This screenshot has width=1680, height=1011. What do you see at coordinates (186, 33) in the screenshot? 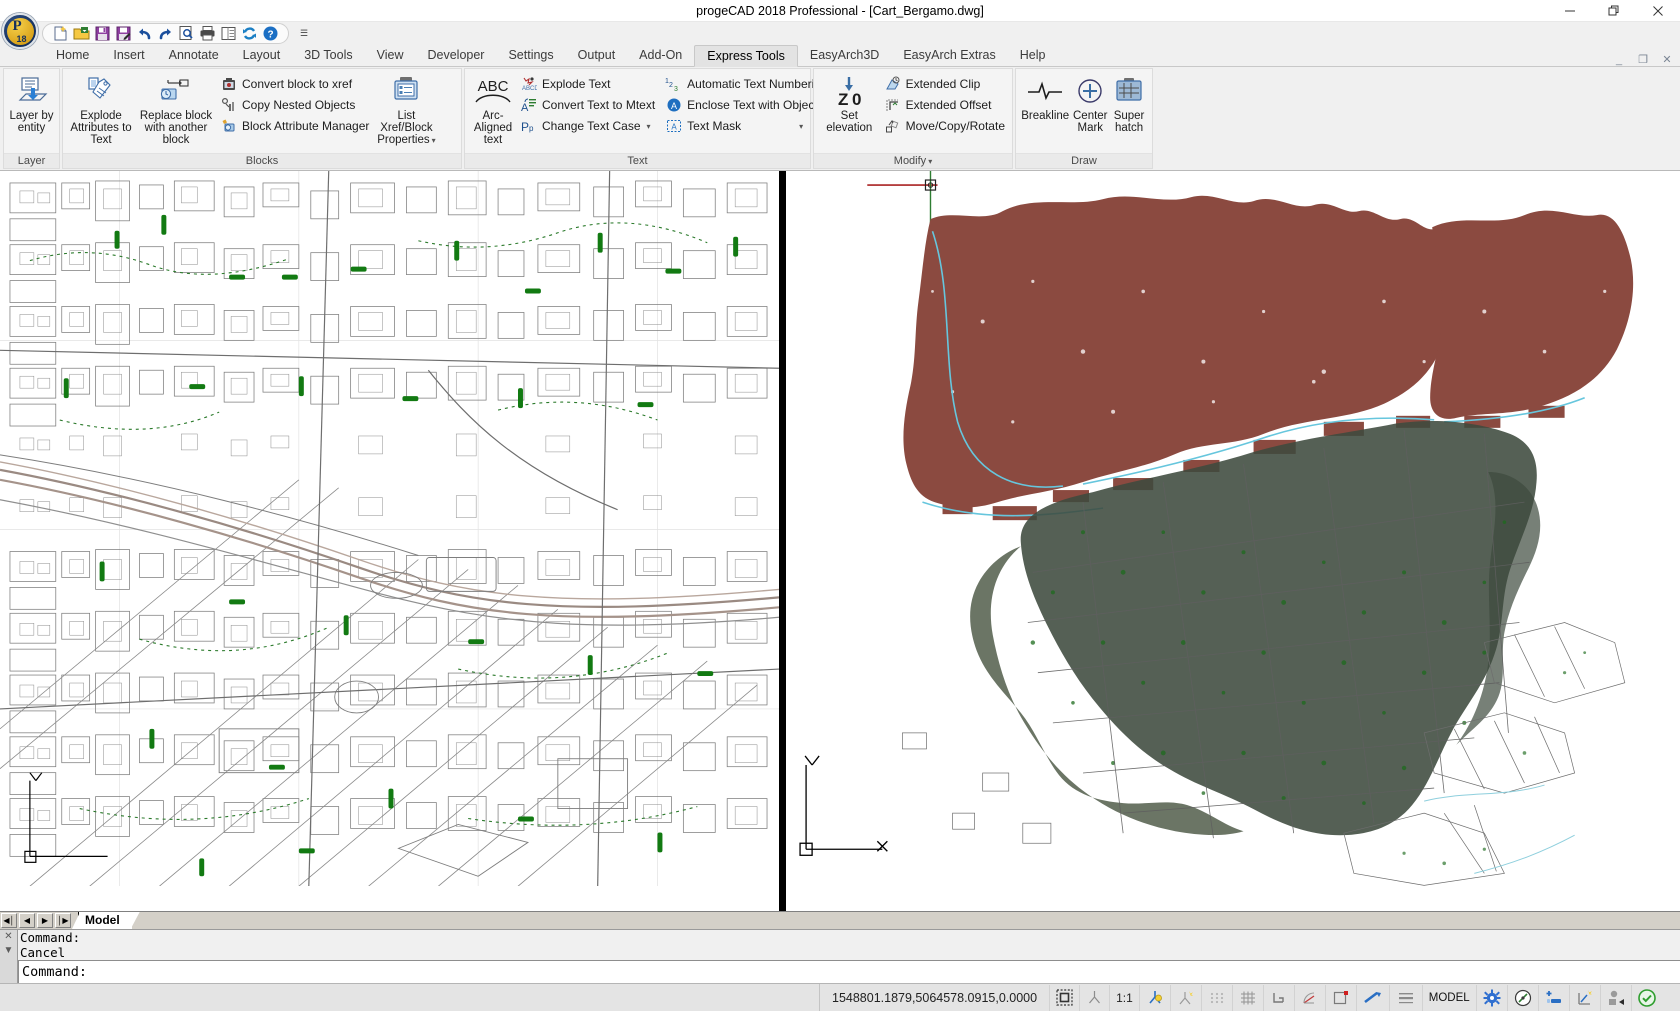
I see `print-preview-icon` at bounding box center [186, 33].